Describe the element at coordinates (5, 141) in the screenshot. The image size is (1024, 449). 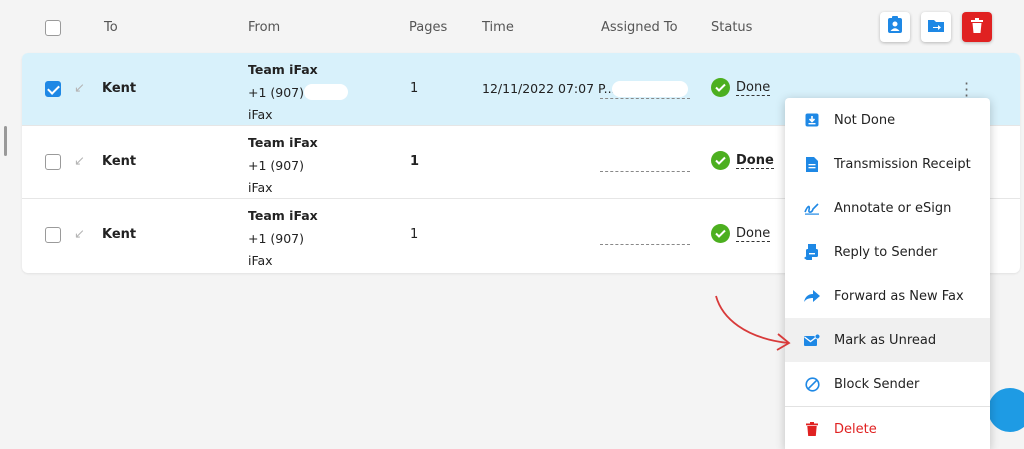
I see `scroll-handle` at that location.